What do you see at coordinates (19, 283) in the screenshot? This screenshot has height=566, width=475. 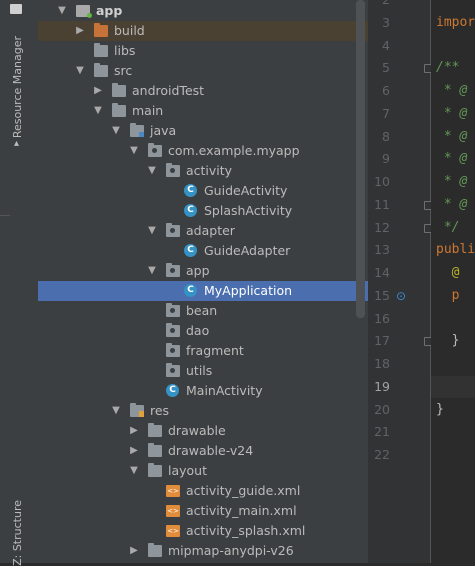 I see `tool-window-strip: Resource Manager ▴ Z: Structure` at bounding box center [19, 283].